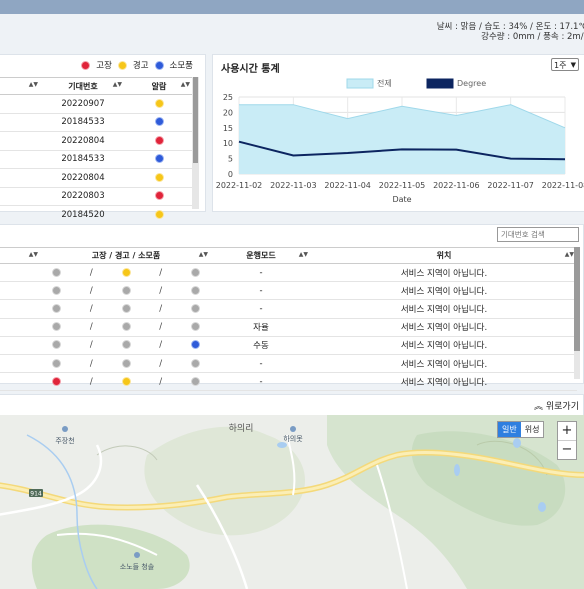 The image size is (584, 589). I want to click on col-header-mode: 운행모드 ▲▼, so click(261, 255).